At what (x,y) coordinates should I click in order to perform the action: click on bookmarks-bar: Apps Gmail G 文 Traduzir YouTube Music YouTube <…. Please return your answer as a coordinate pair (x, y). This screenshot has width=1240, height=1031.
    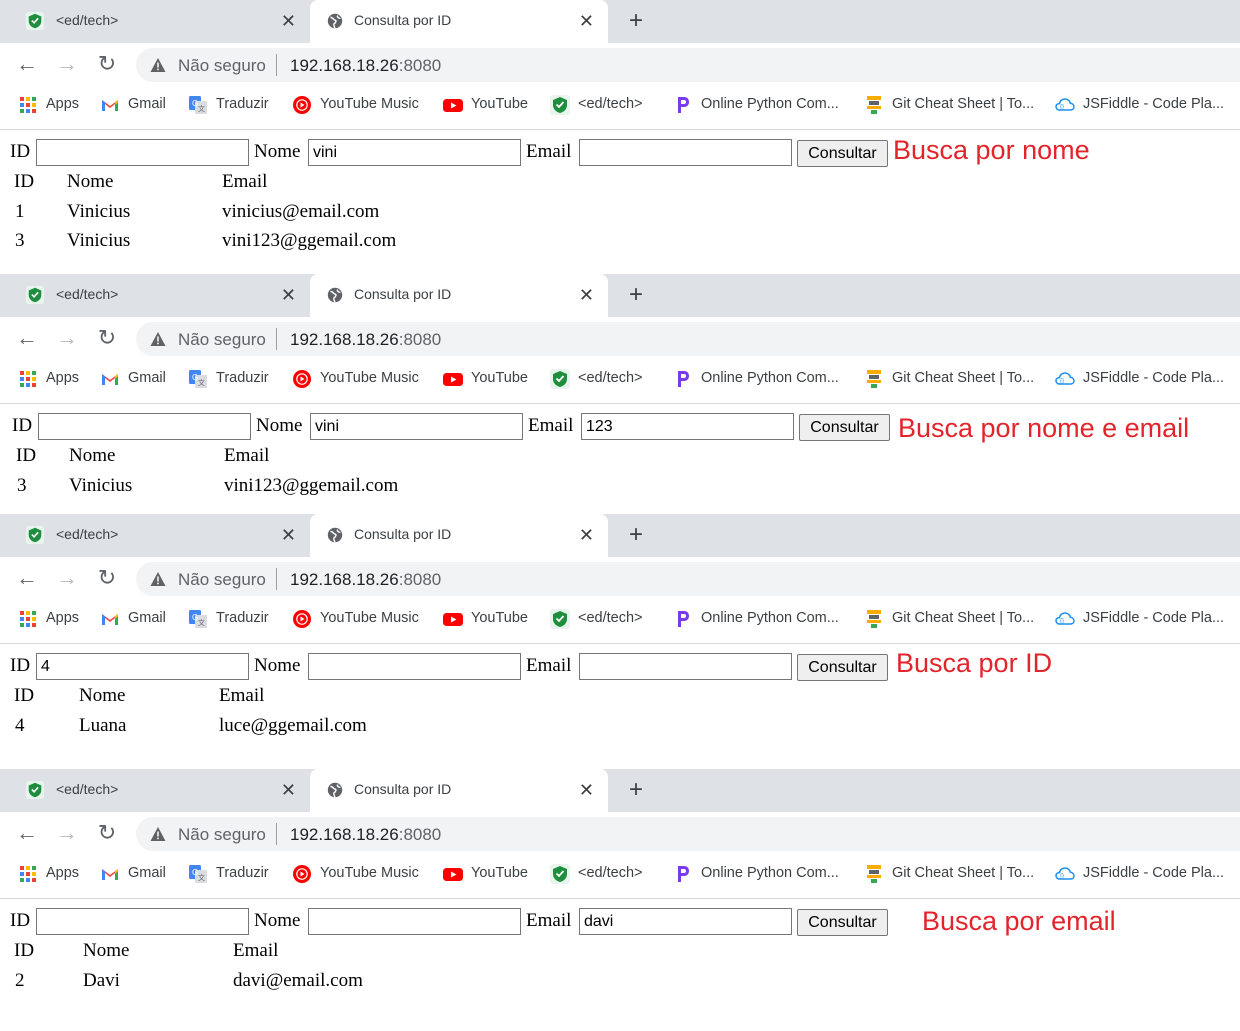
    Looking at the image, I should click on (620, 620).